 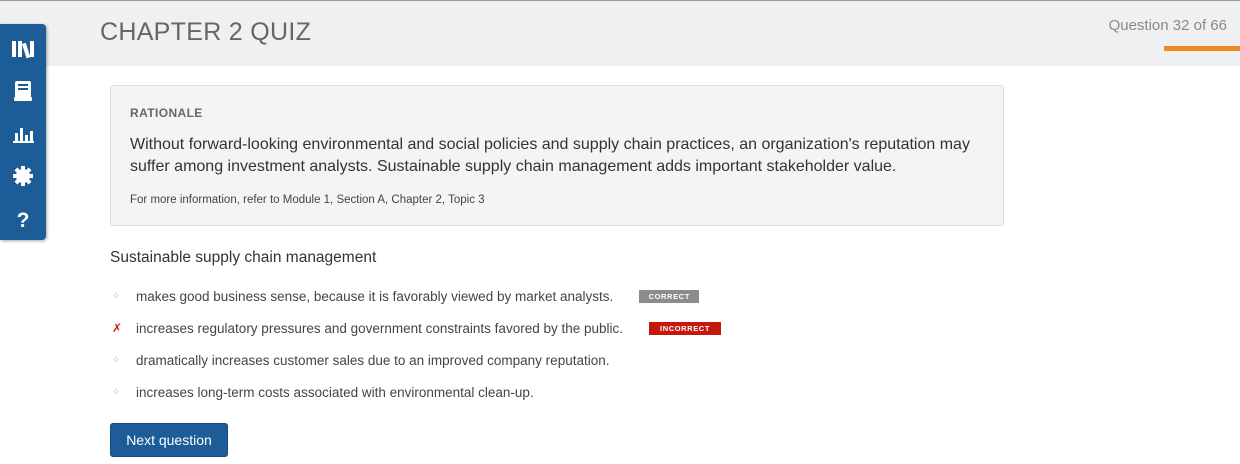 I want to click on sidebar-nav: ?, so click(x=23, y=132).